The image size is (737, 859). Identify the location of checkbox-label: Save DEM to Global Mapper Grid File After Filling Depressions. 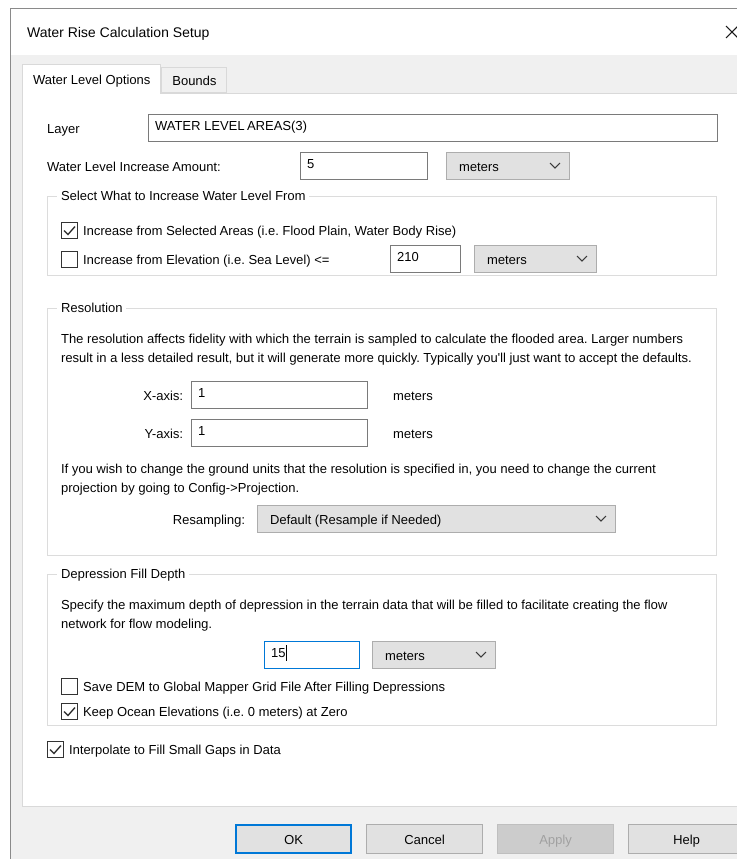
(264, 686).